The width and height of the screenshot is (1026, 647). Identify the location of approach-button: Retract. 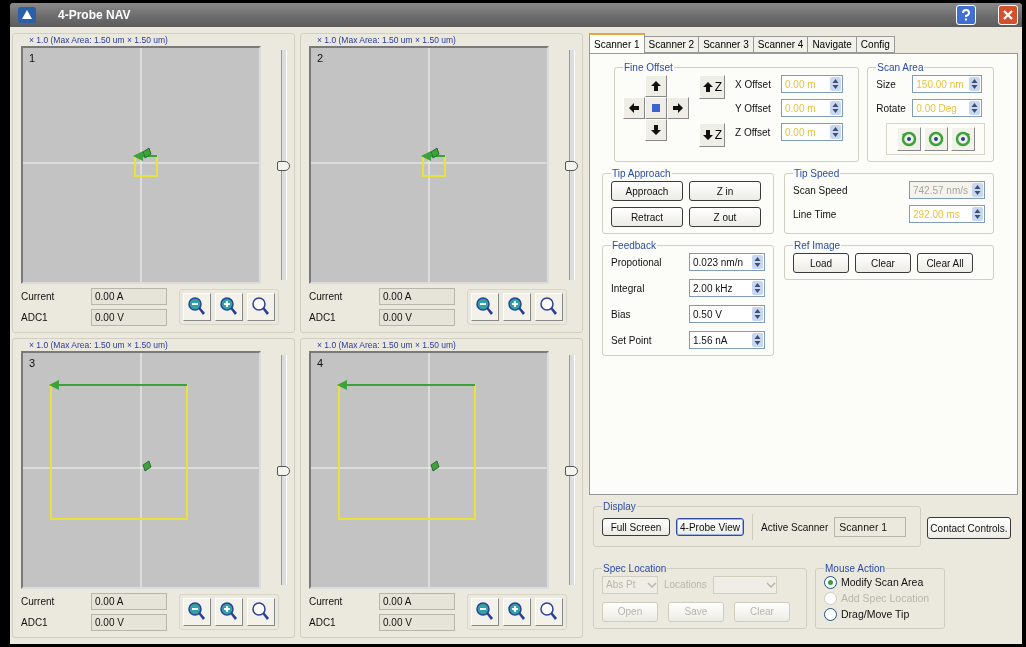
(647, 217).